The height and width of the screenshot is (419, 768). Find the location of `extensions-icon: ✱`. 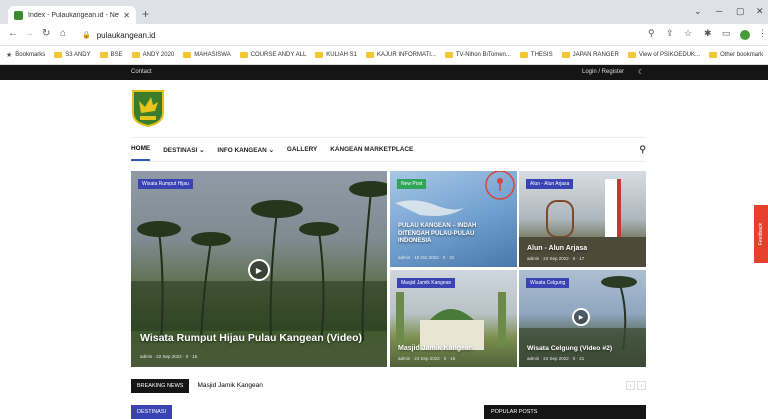

extensions-icon: ✱ is located at coordinates (708, 33).